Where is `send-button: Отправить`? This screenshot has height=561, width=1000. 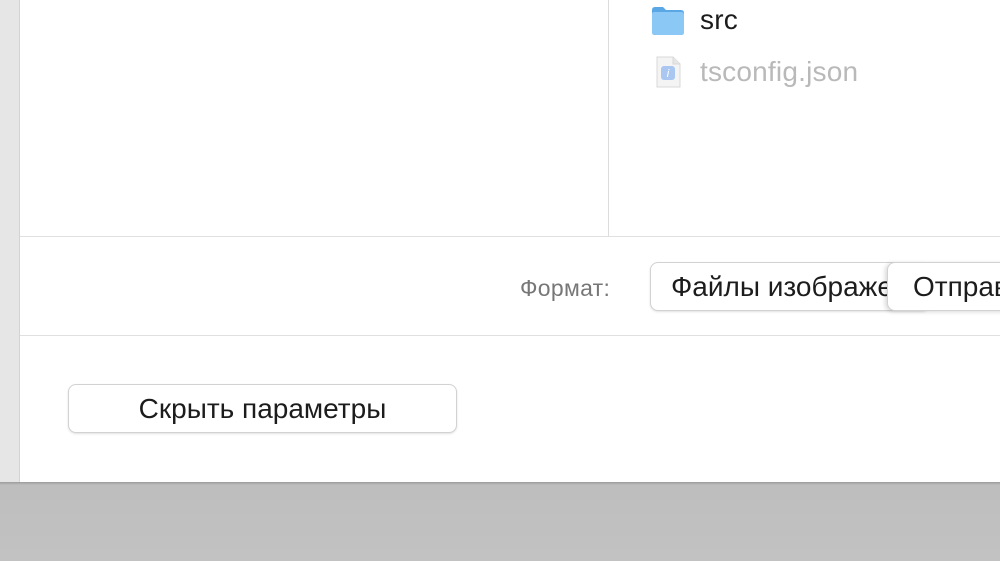
send-button: Отправить is located at coordinates (943, 286).